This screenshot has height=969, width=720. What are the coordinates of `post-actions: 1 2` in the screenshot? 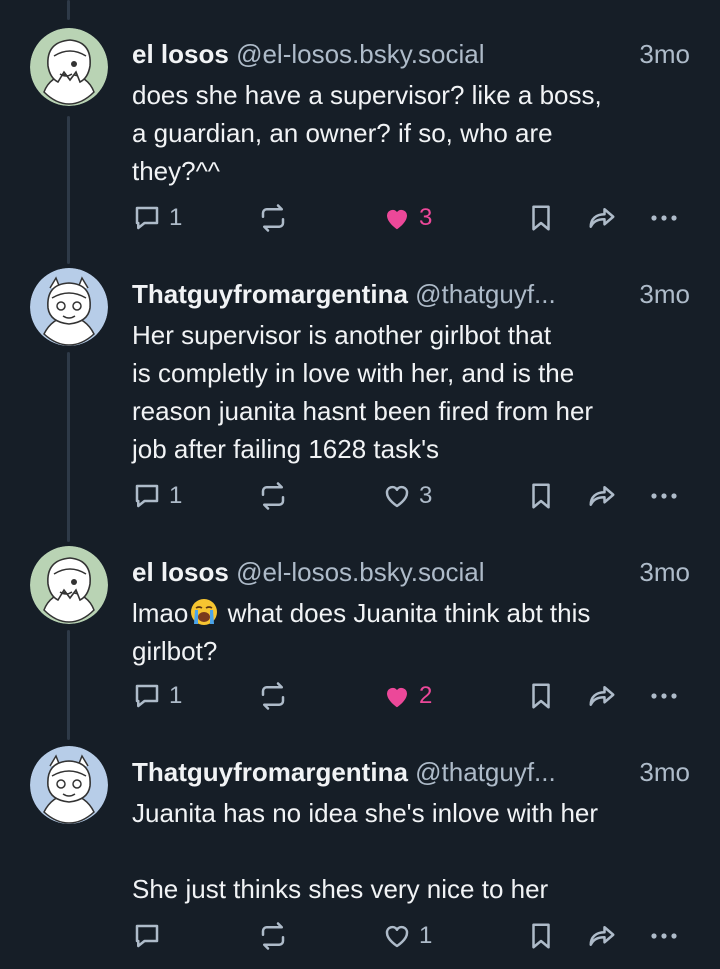 It's located at (413, 696).